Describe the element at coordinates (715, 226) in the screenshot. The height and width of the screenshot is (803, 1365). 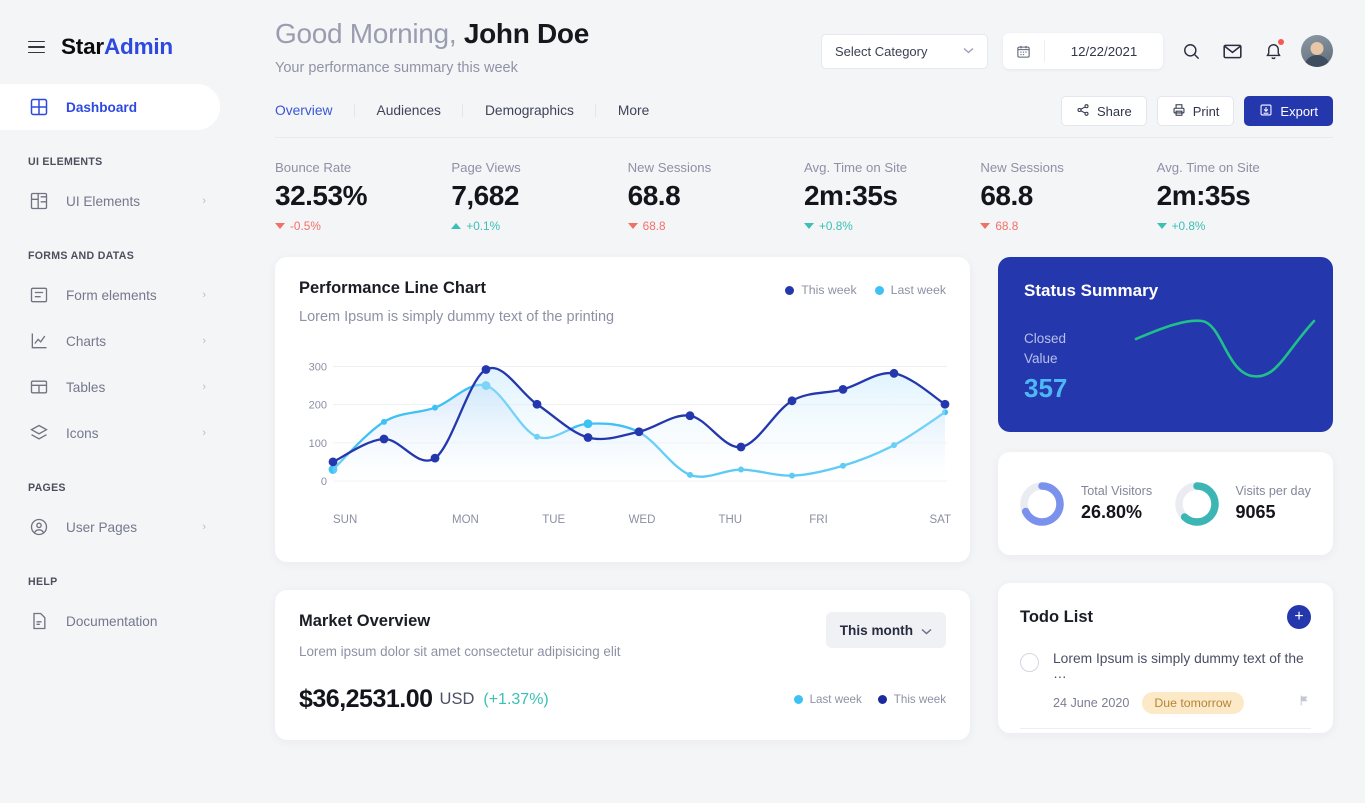
I see `kpi-delta: 68.8` at that location.